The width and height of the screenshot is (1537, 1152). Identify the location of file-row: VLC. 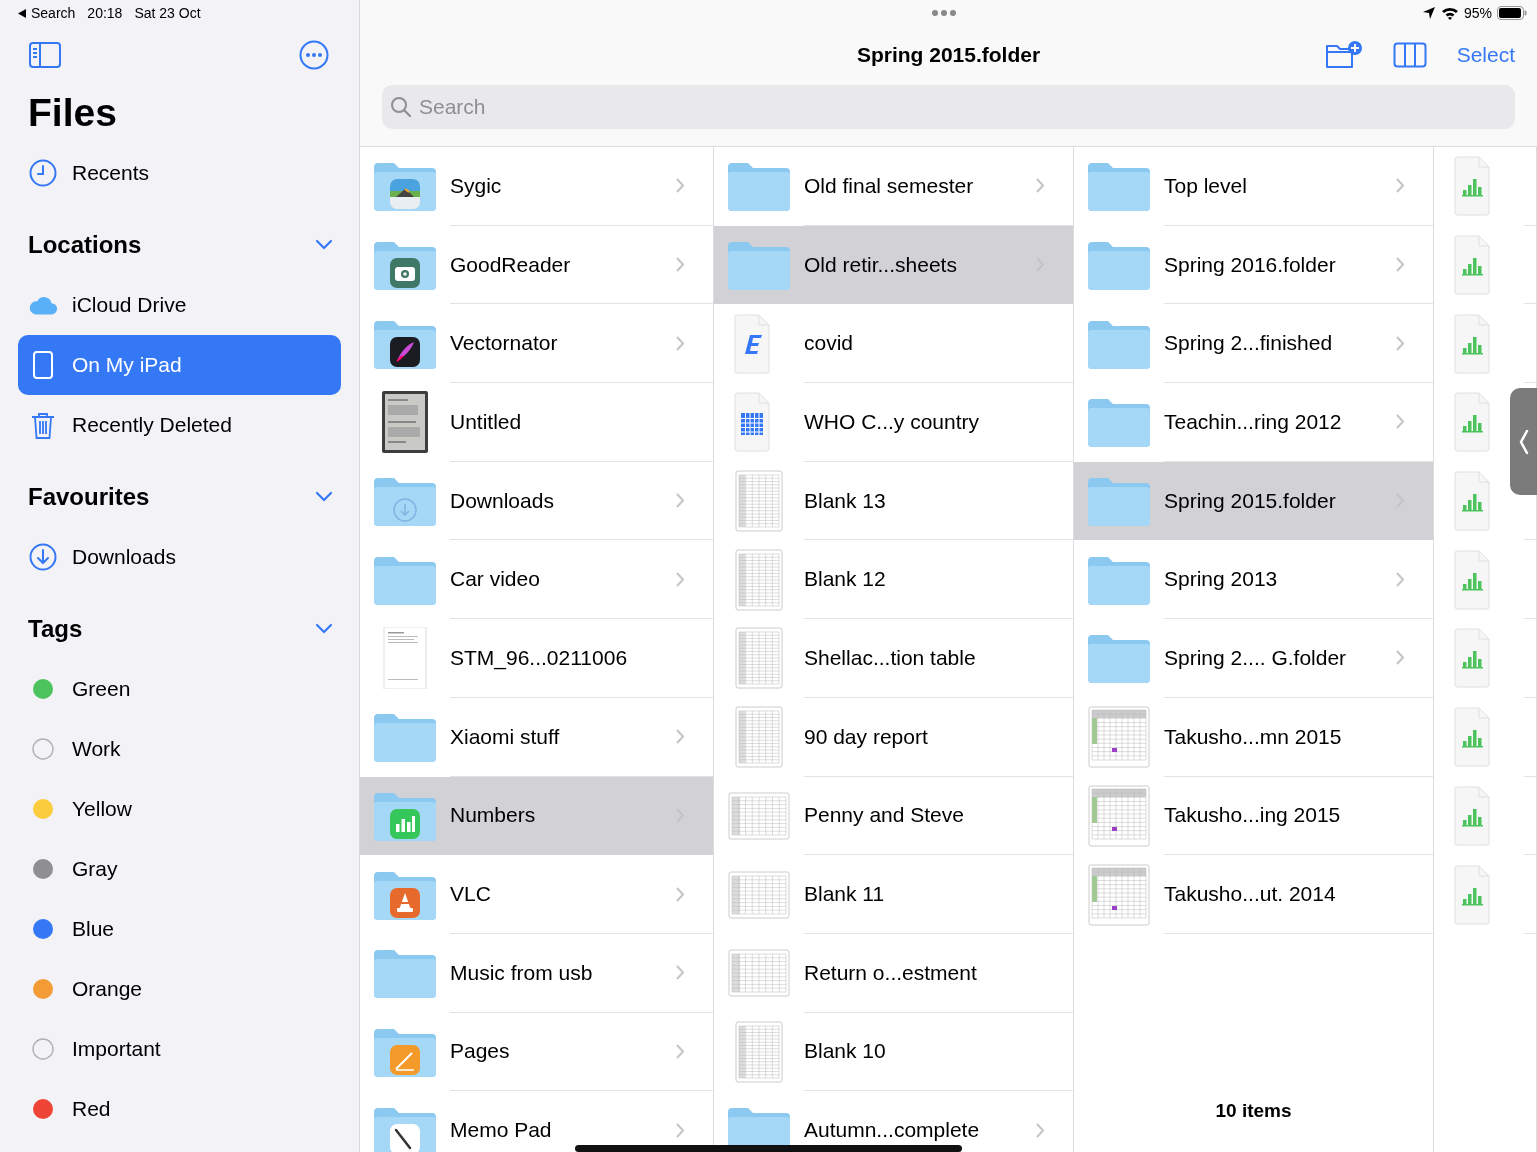
(536, 894).